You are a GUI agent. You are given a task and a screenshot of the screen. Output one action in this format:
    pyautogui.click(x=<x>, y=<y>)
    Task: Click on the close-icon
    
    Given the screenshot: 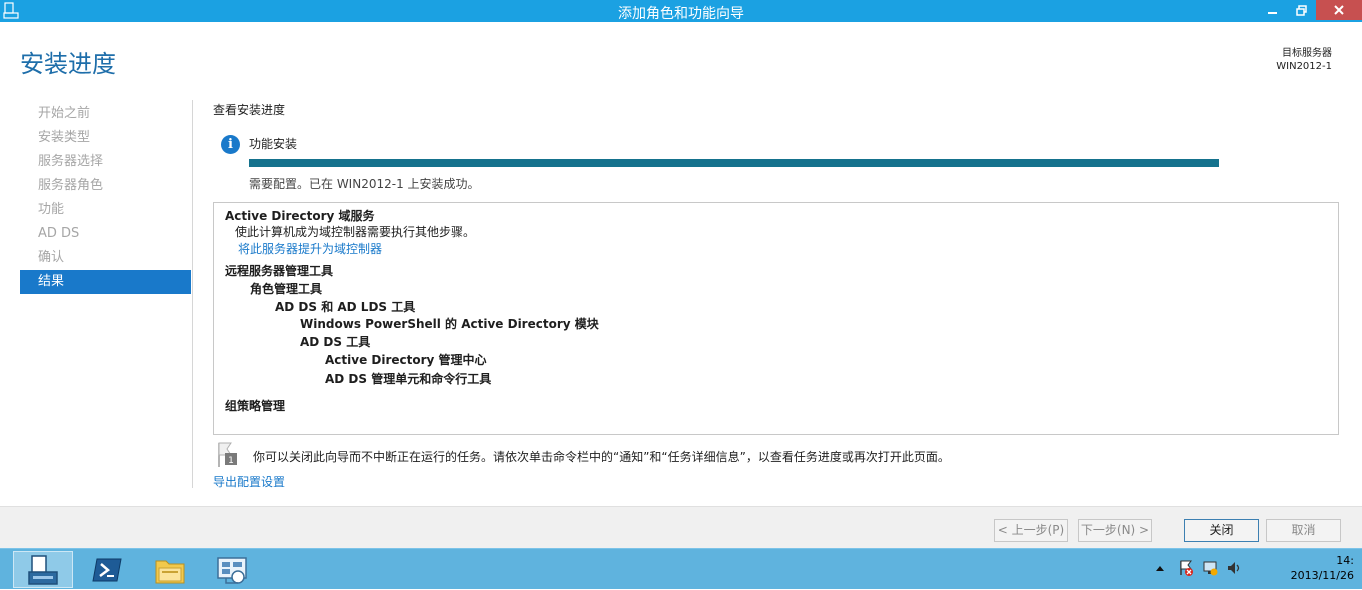 What is the action you would take?
    pyautogui.click(x=1339, y=10)
    